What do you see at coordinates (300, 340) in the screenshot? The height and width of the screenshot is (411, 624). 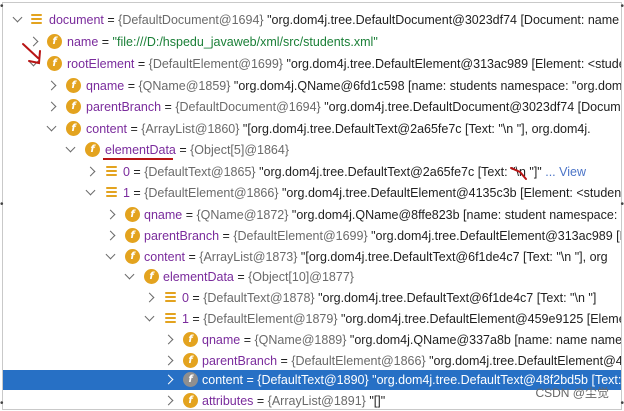 I see `var-type: {QName@1889}` at bounding box center [300, 340].